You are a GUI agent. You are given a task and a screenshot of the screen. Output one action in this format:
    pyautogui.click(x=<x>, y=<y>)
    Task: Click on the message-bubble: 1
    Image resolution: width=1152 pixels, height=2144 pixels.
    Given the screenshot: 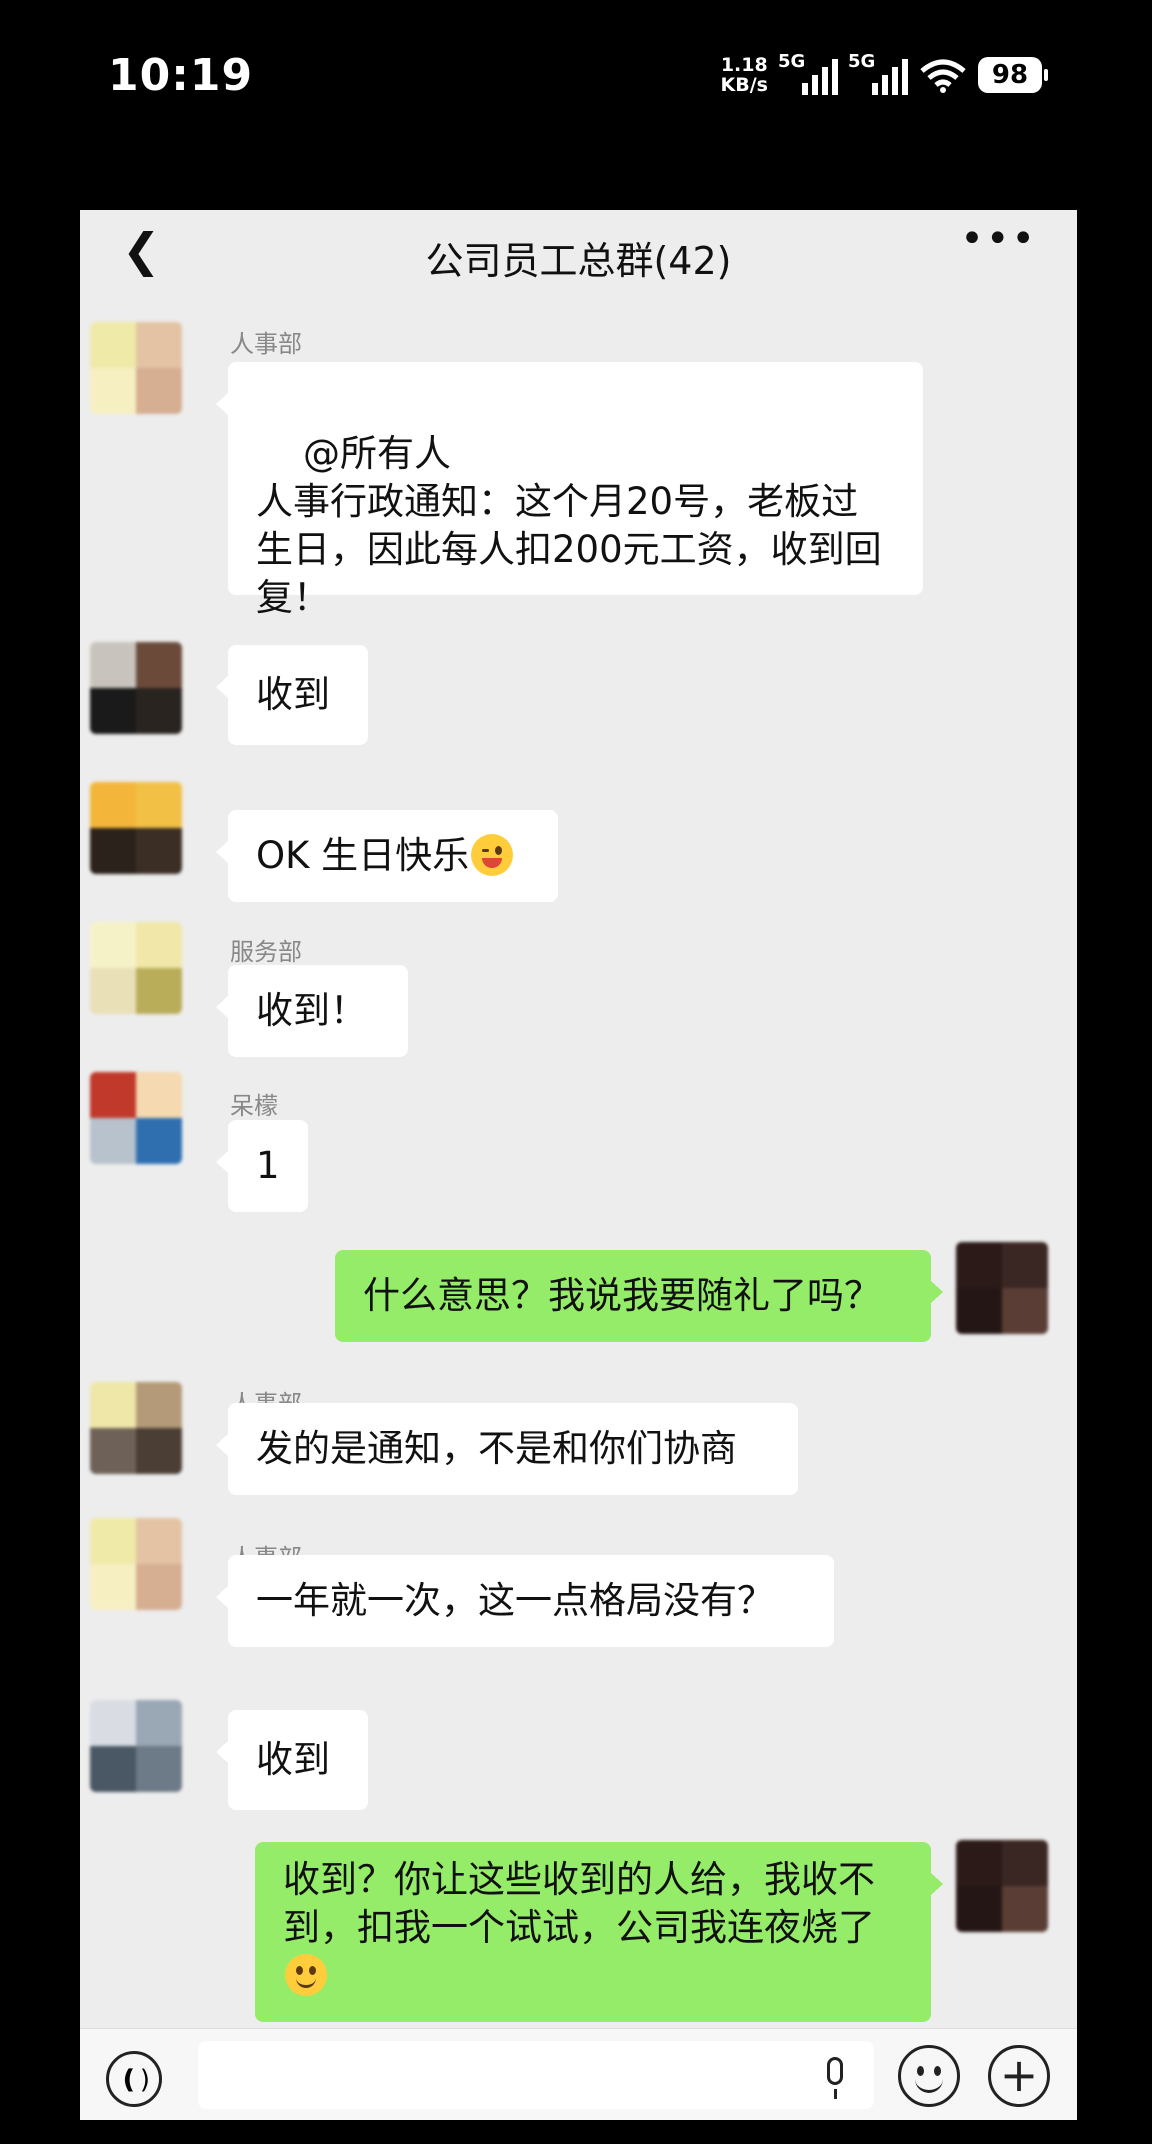 What is the action you would take?
    pyautogui.click(x=262, y=1166)
    